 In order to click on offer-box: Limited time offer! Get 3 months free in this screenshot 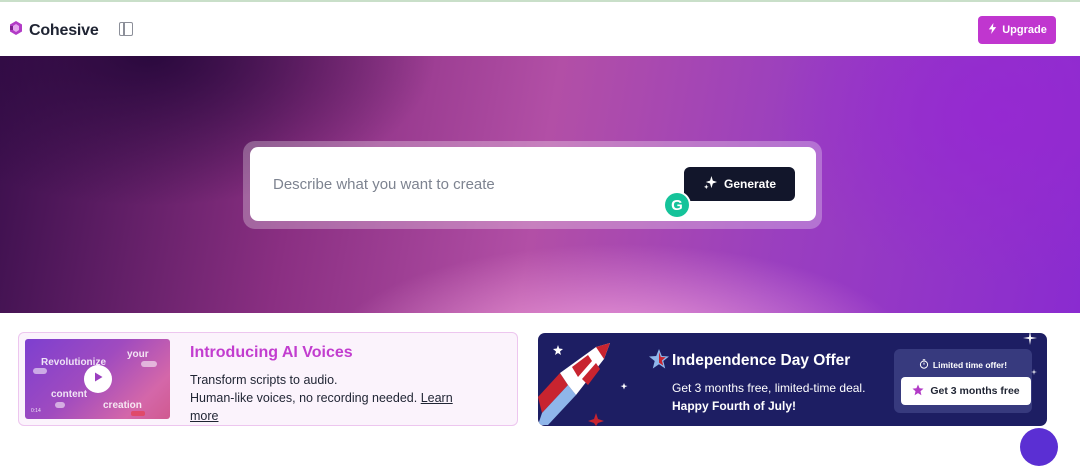, I will do `click(963, 381)`.